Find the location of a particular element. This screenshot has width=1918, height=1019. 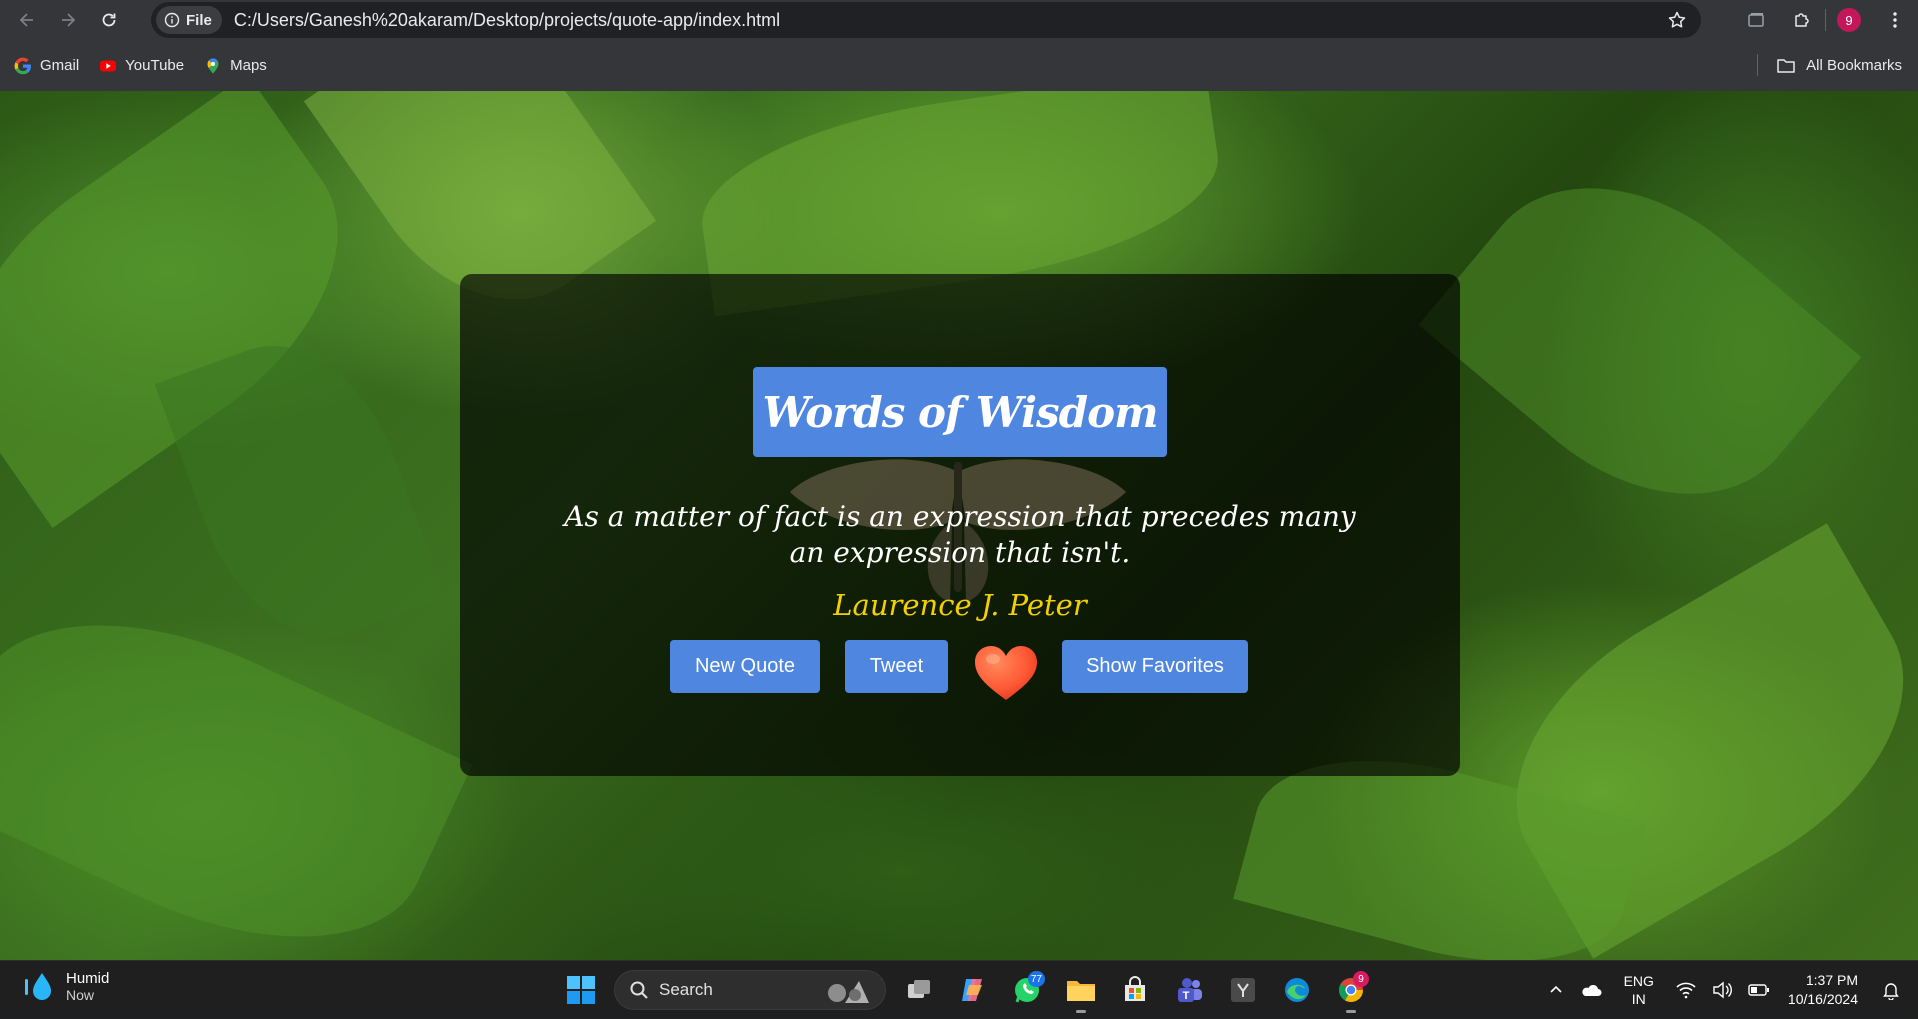

profile-avatar: 9 is located at coordinates (1849, 20).